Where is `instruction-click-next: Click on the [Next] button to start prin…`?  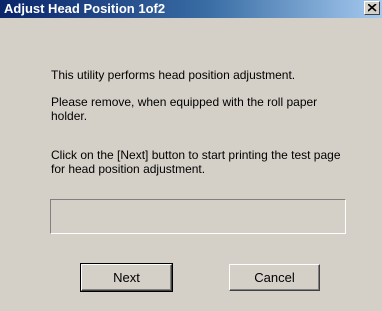 instruction-click-next: Click on the [Next] button to start prin… is located at coordinates (196, 162).